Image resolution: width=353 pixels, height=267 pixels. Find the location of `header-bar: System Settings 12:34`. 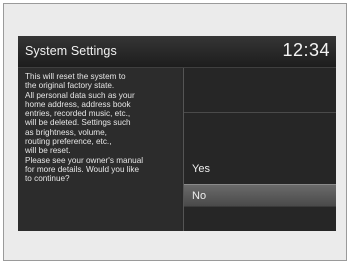

header-bar: System Settings 12:34 is located at coordinates (177, 52).